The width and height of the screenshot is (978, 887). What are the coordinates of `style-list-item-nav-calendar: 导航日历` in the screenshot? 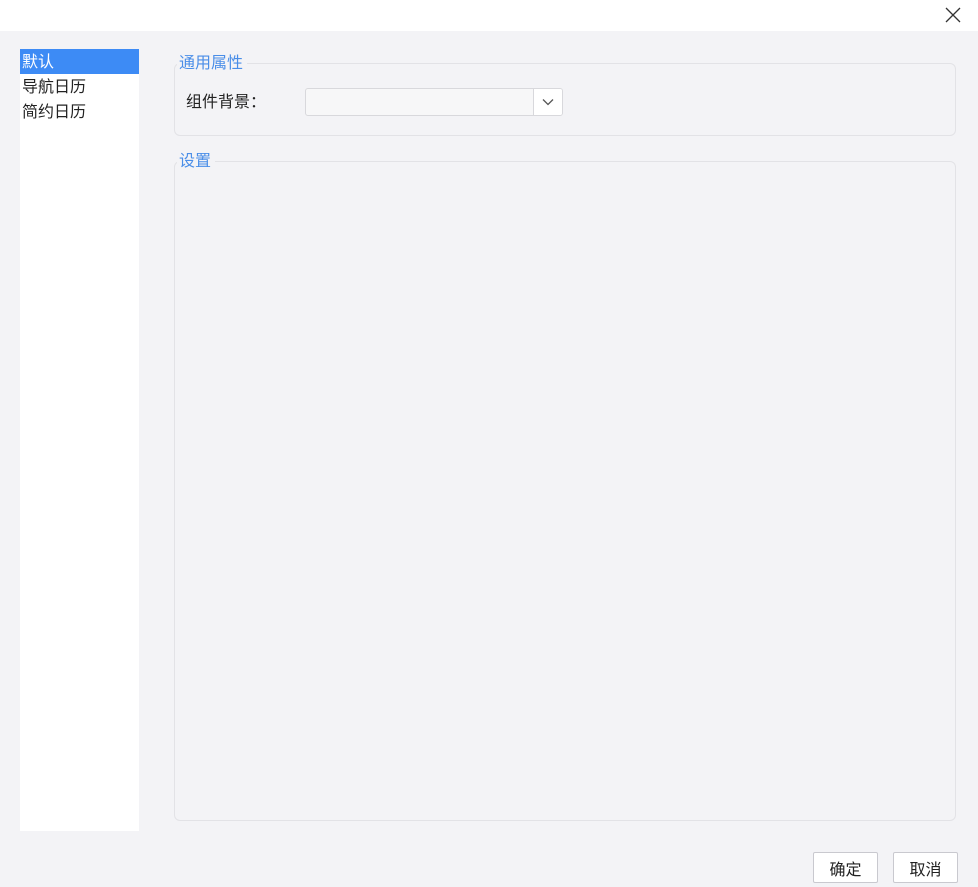 It's located at (79, 86).